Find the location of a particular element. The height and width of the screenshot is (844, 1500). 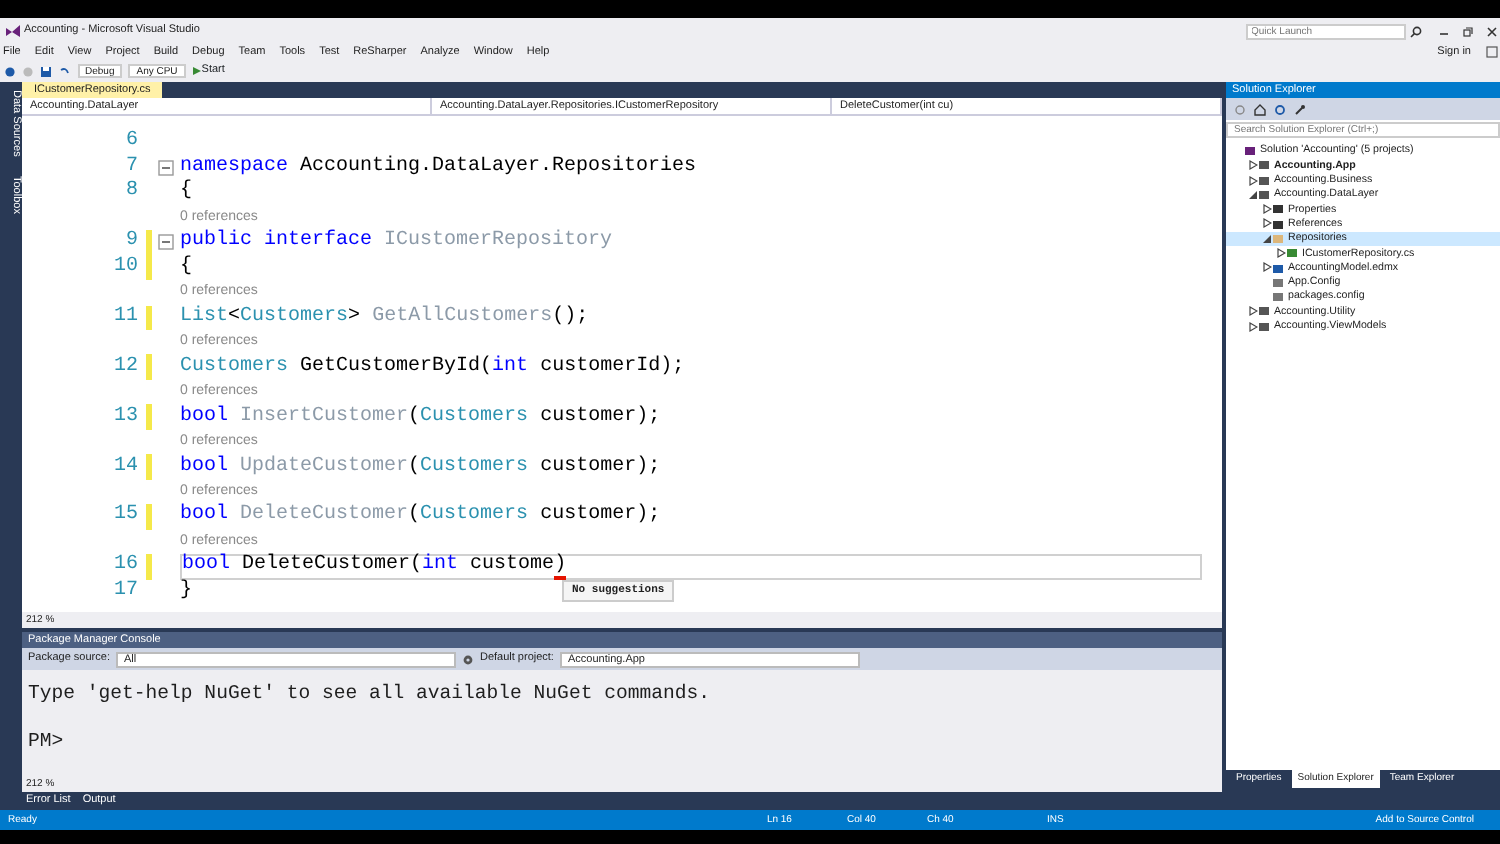

line-number: 15 is located at coordinates (125, 516).